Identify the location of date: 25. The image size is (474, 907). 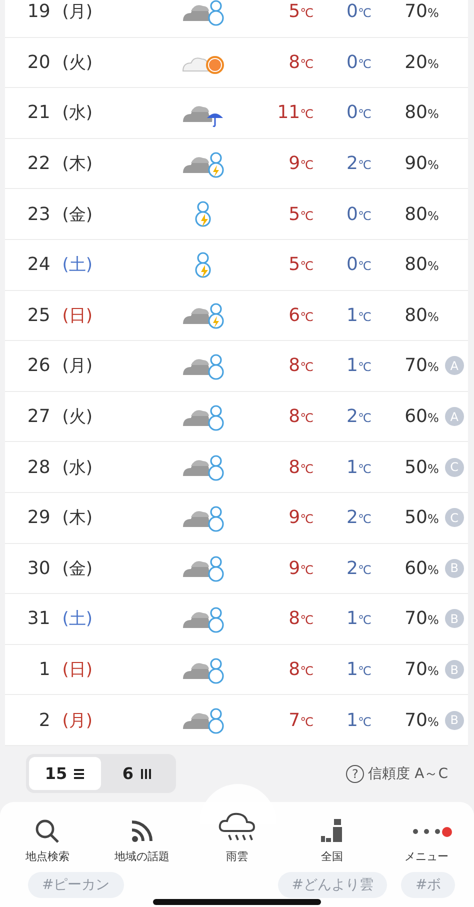
(38, 315).